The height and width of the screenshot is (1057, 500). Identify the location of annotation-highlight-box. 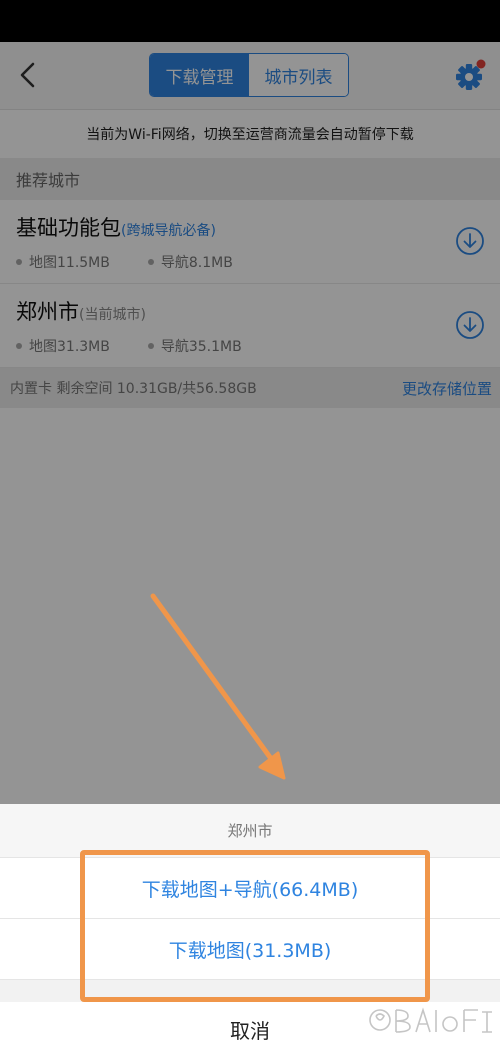
(255, 926).